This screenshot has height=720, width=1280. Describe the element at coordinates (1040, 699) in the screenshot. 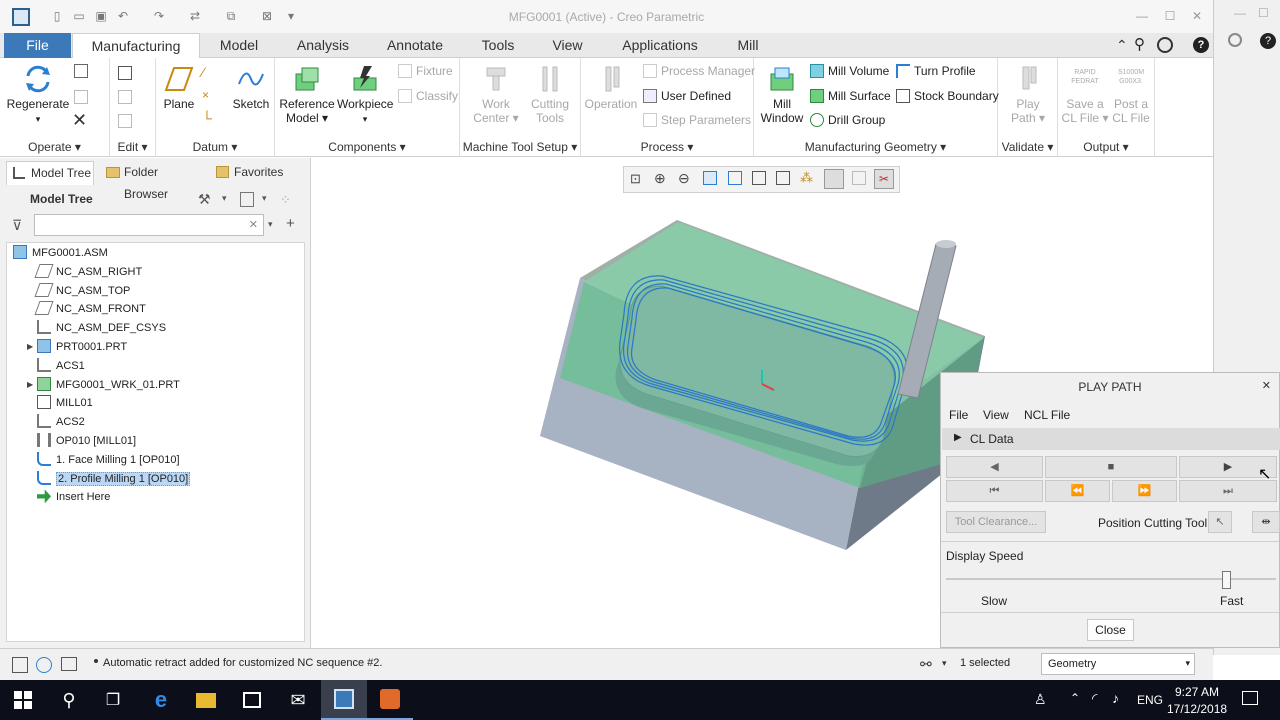

I see `people-icon: ♙` at that location.